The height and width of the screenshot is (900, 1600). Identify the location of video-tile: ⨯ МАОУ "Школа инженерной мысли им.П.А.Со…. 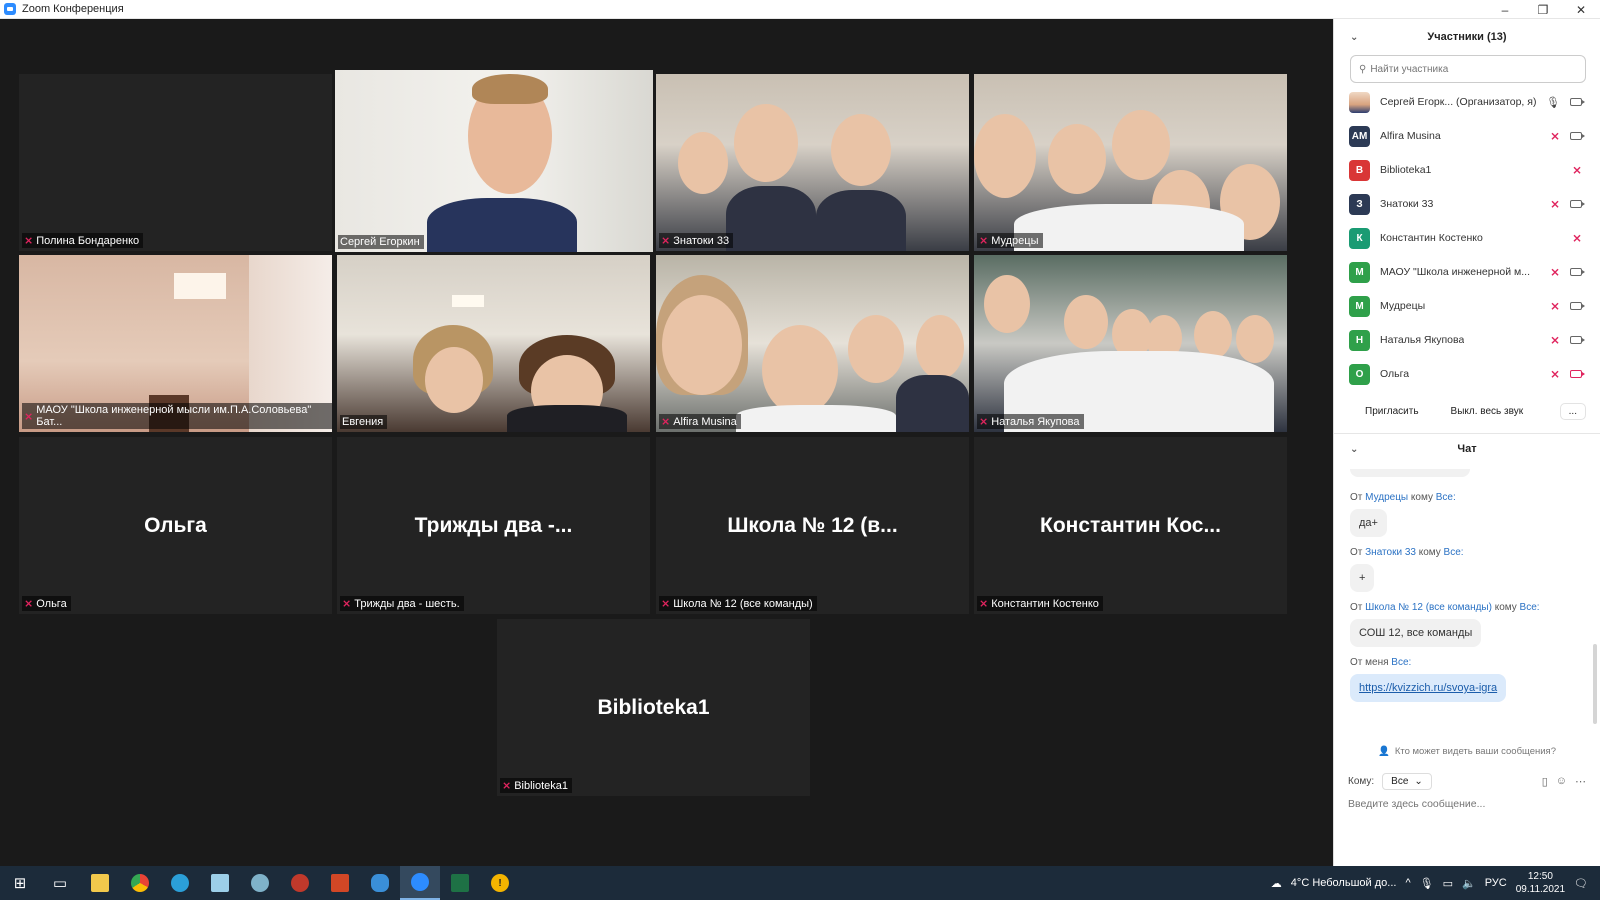
(175, 343).